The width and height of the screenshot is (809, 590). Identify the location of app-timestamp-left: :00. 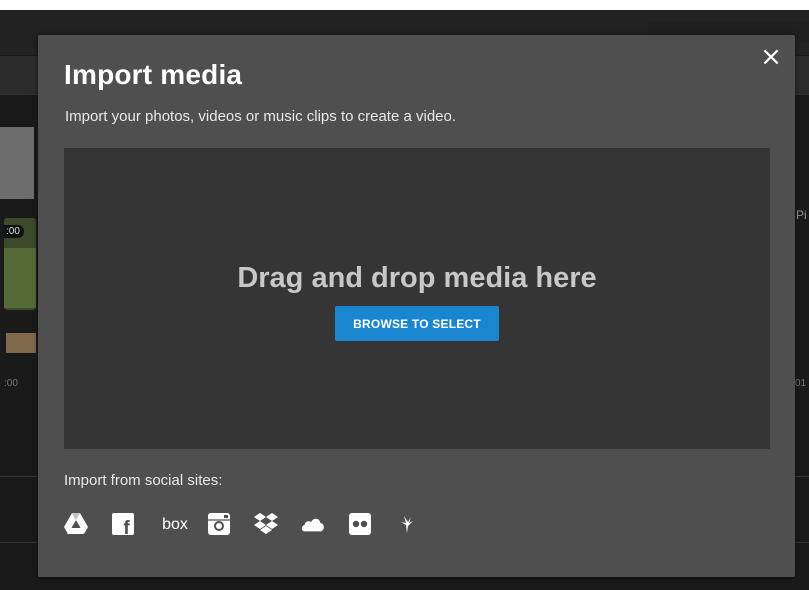
(11, 383).